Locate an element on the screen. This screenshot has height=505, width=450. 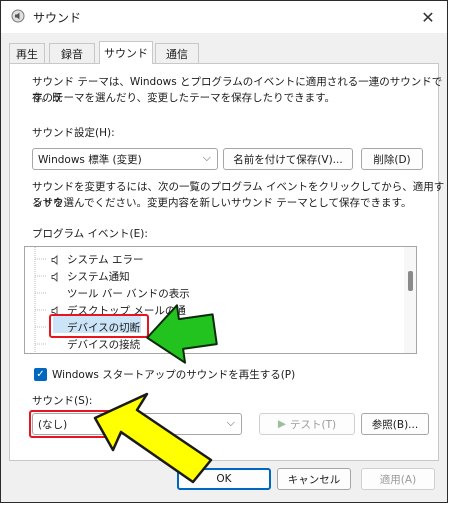
tab-playback: 再生 is located at coordinates (27, 53).